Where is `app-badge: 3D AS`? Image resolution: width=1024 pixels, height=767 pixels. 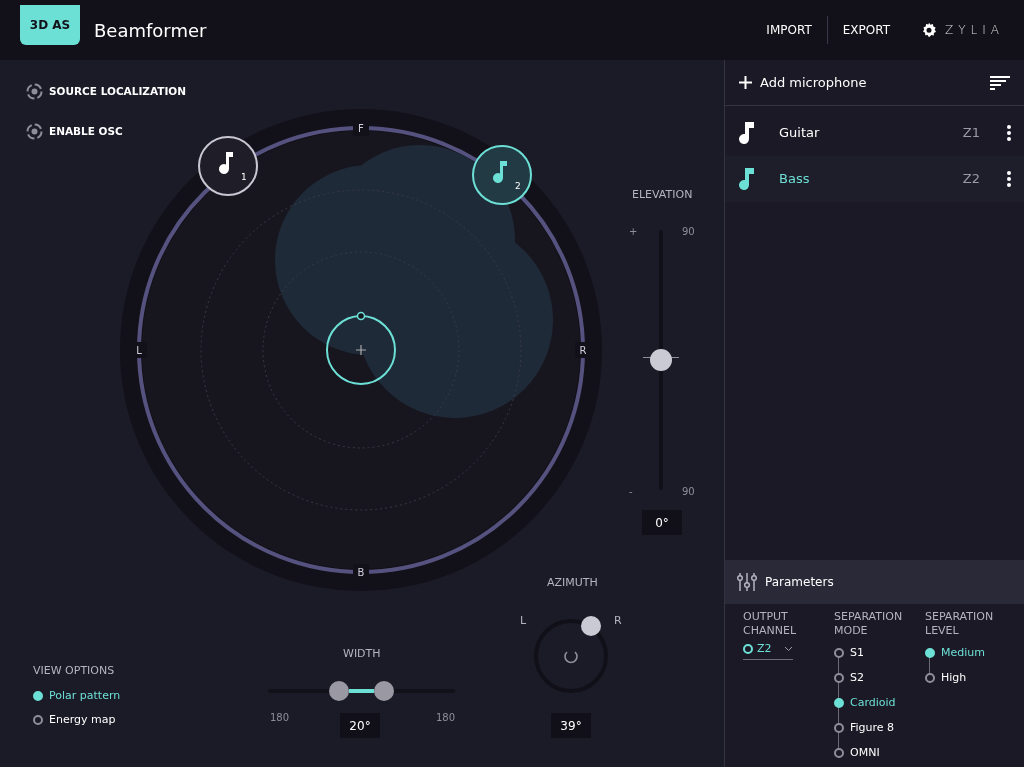
app-badge: 3D AS is located at coordinates (50, 25).